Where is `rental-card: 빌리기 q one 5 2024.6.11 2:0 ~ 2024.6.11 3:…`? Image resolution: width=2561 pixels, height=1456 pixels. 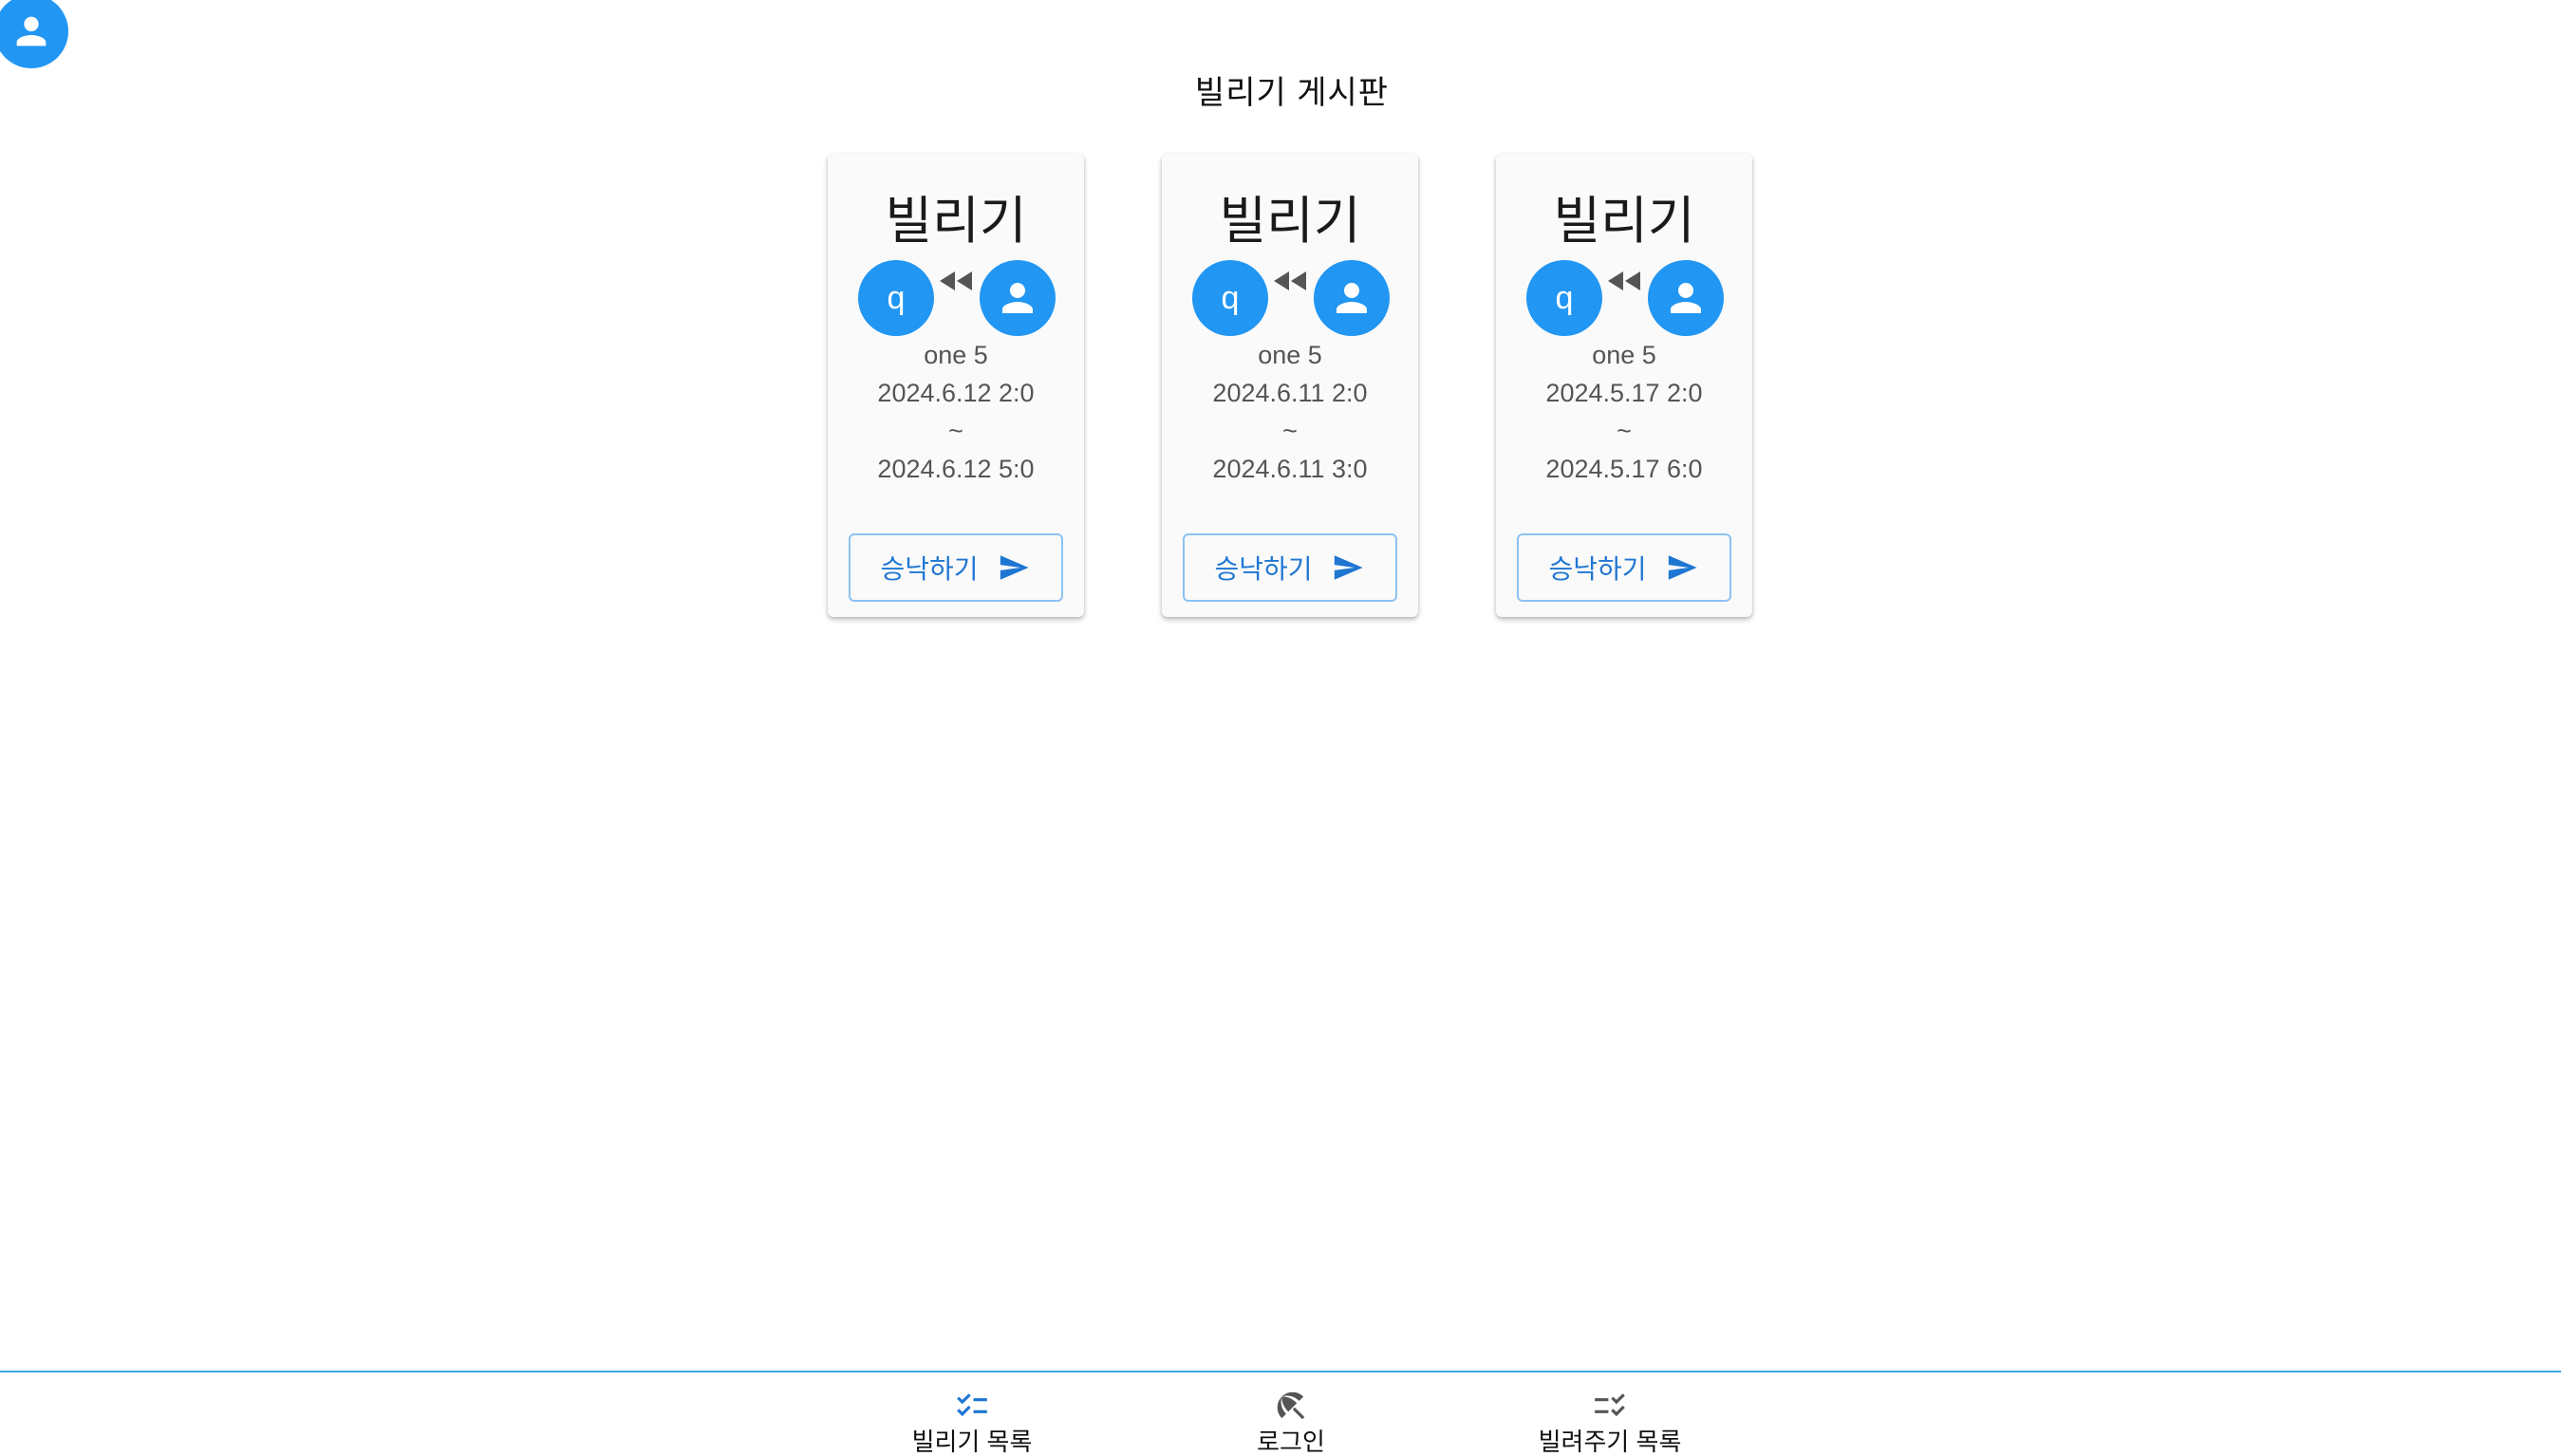 rental-card: 빌리기 q one 5 2024.6.11 2:0 ~ 2024.6.11 3:… is located at coordinates (1290, 385).